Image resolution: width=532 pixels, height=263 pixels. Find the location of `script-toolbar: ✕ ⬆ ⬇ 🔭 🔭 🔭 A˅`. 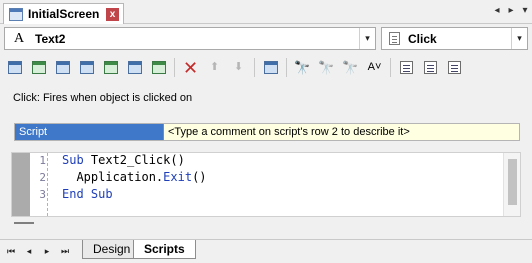

script-toolbar: ✕ ⬆ ⬇ 🔭 🔭 🔭 A˅ is located at coordinates (266, 67).